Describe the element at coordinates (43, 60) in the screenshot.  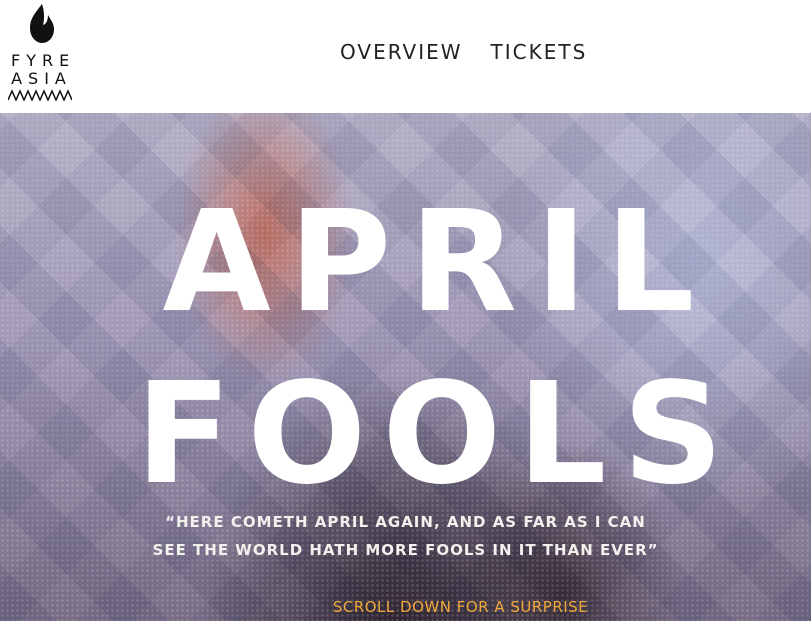
I see `logo-text-fyre: FYRE` at that location.